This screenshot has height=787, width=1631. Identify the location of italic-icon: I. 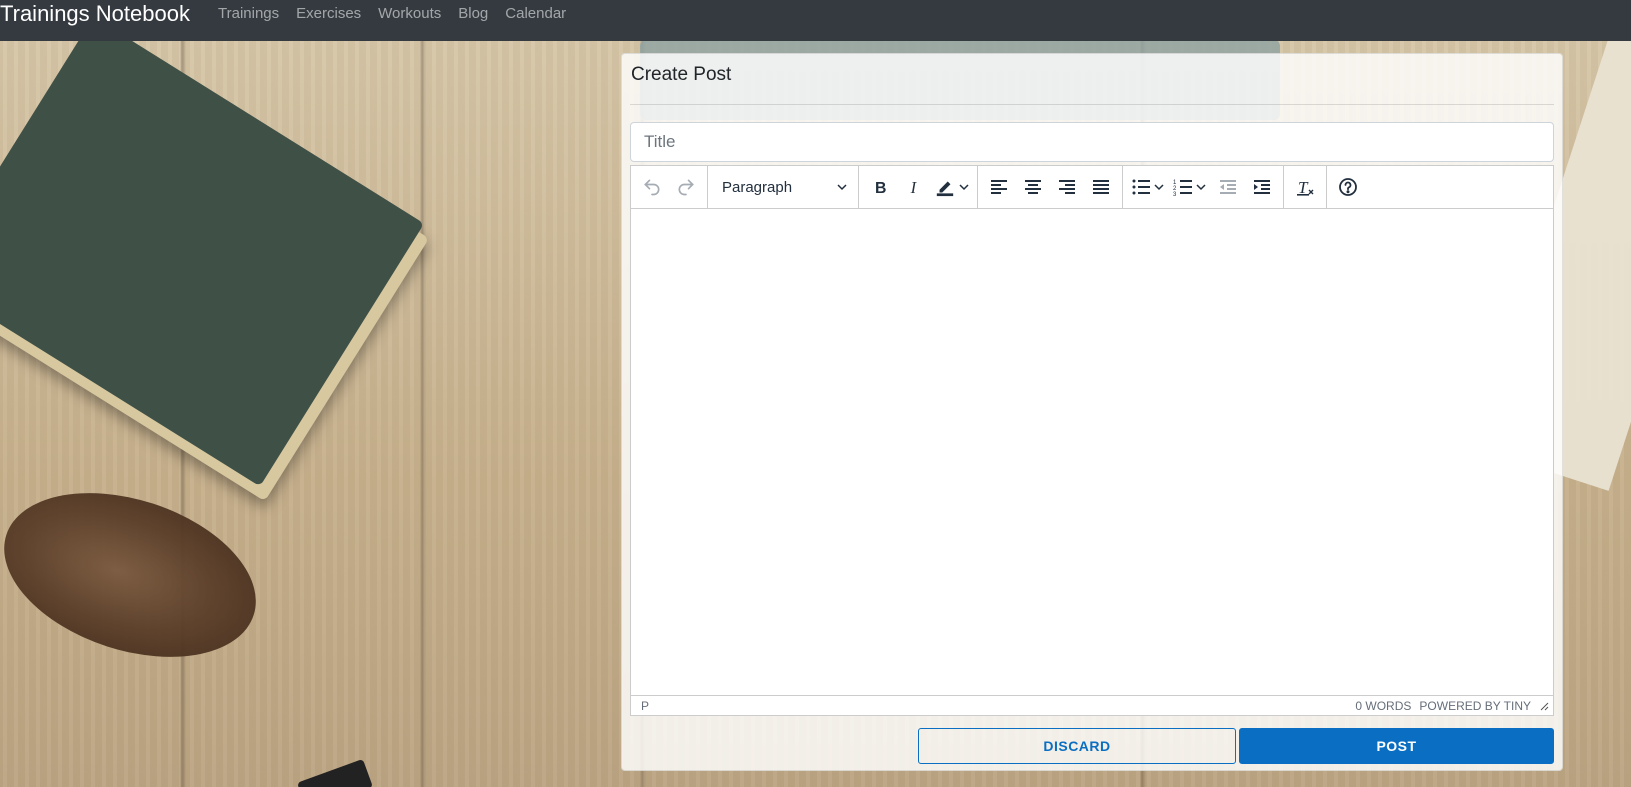
(914, 187).